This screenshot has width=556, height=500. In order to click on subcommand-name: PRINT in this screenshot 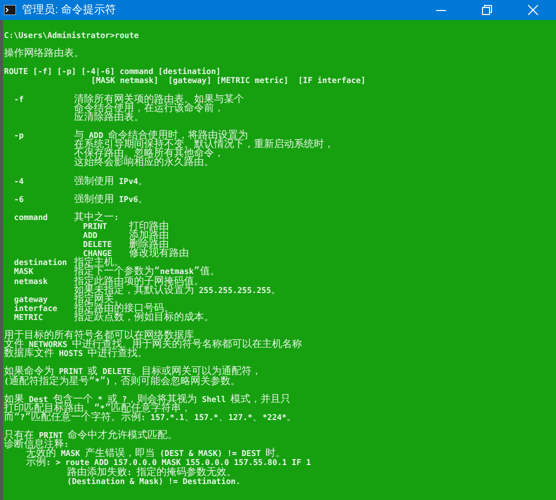, I will do `click(95, 227)`.